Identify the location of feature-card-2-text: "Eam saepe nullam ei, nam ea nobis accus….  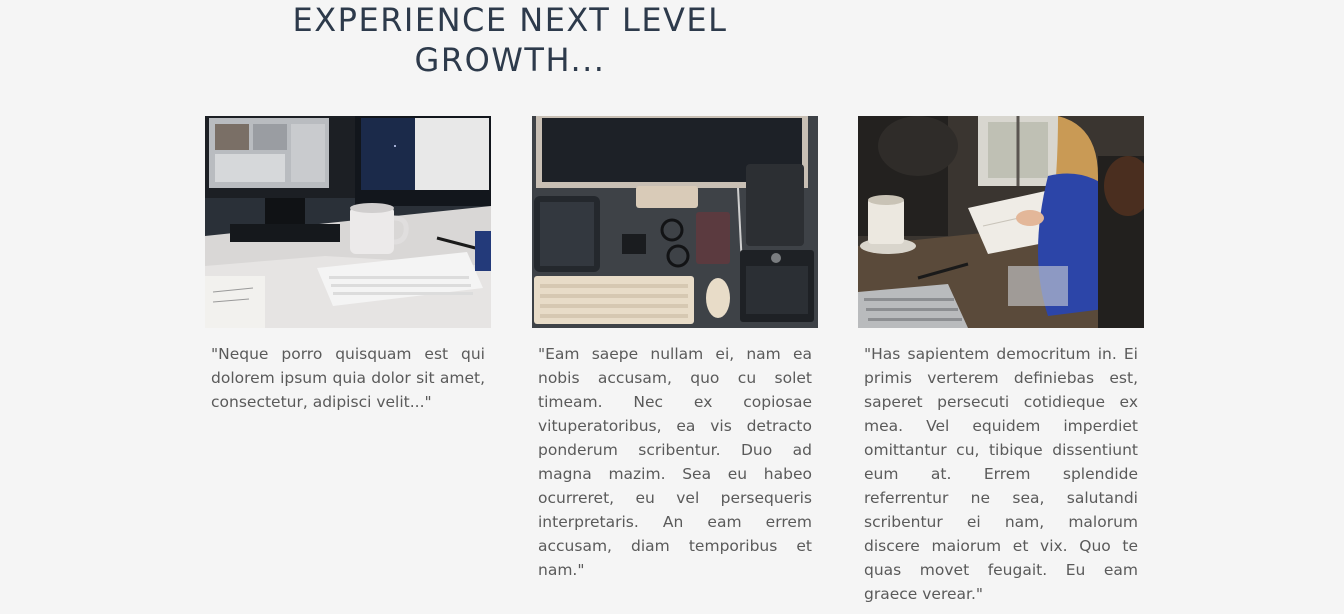
(675, 462).